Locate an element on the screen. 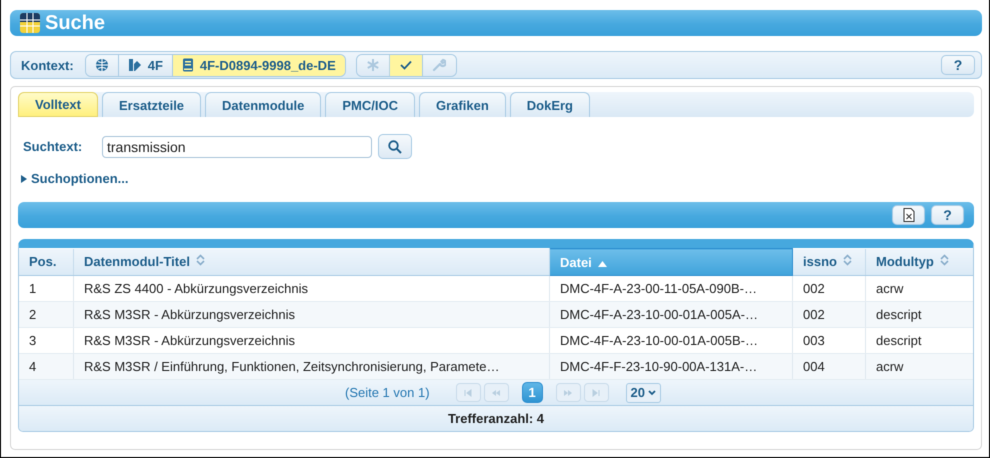  table-cell: 2 is located at coordinates (46, 315).